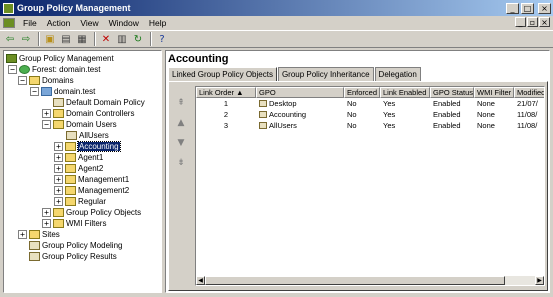 The height and width of the screenshot is (297, 553). Describe the element at coordinates (94, 135) in the screenshot. I see `tree-item-label: AllUsers` at that location.